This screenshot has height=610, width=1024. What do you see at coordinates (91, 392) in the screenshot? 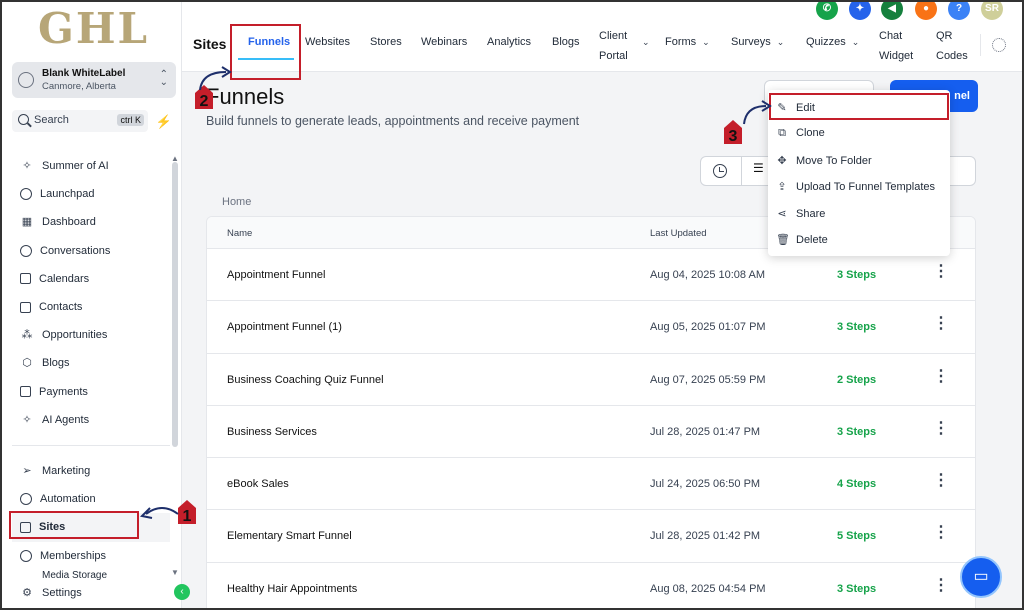
I see `sidebar-item-payments: Payments` at bounding box center [91, 392].